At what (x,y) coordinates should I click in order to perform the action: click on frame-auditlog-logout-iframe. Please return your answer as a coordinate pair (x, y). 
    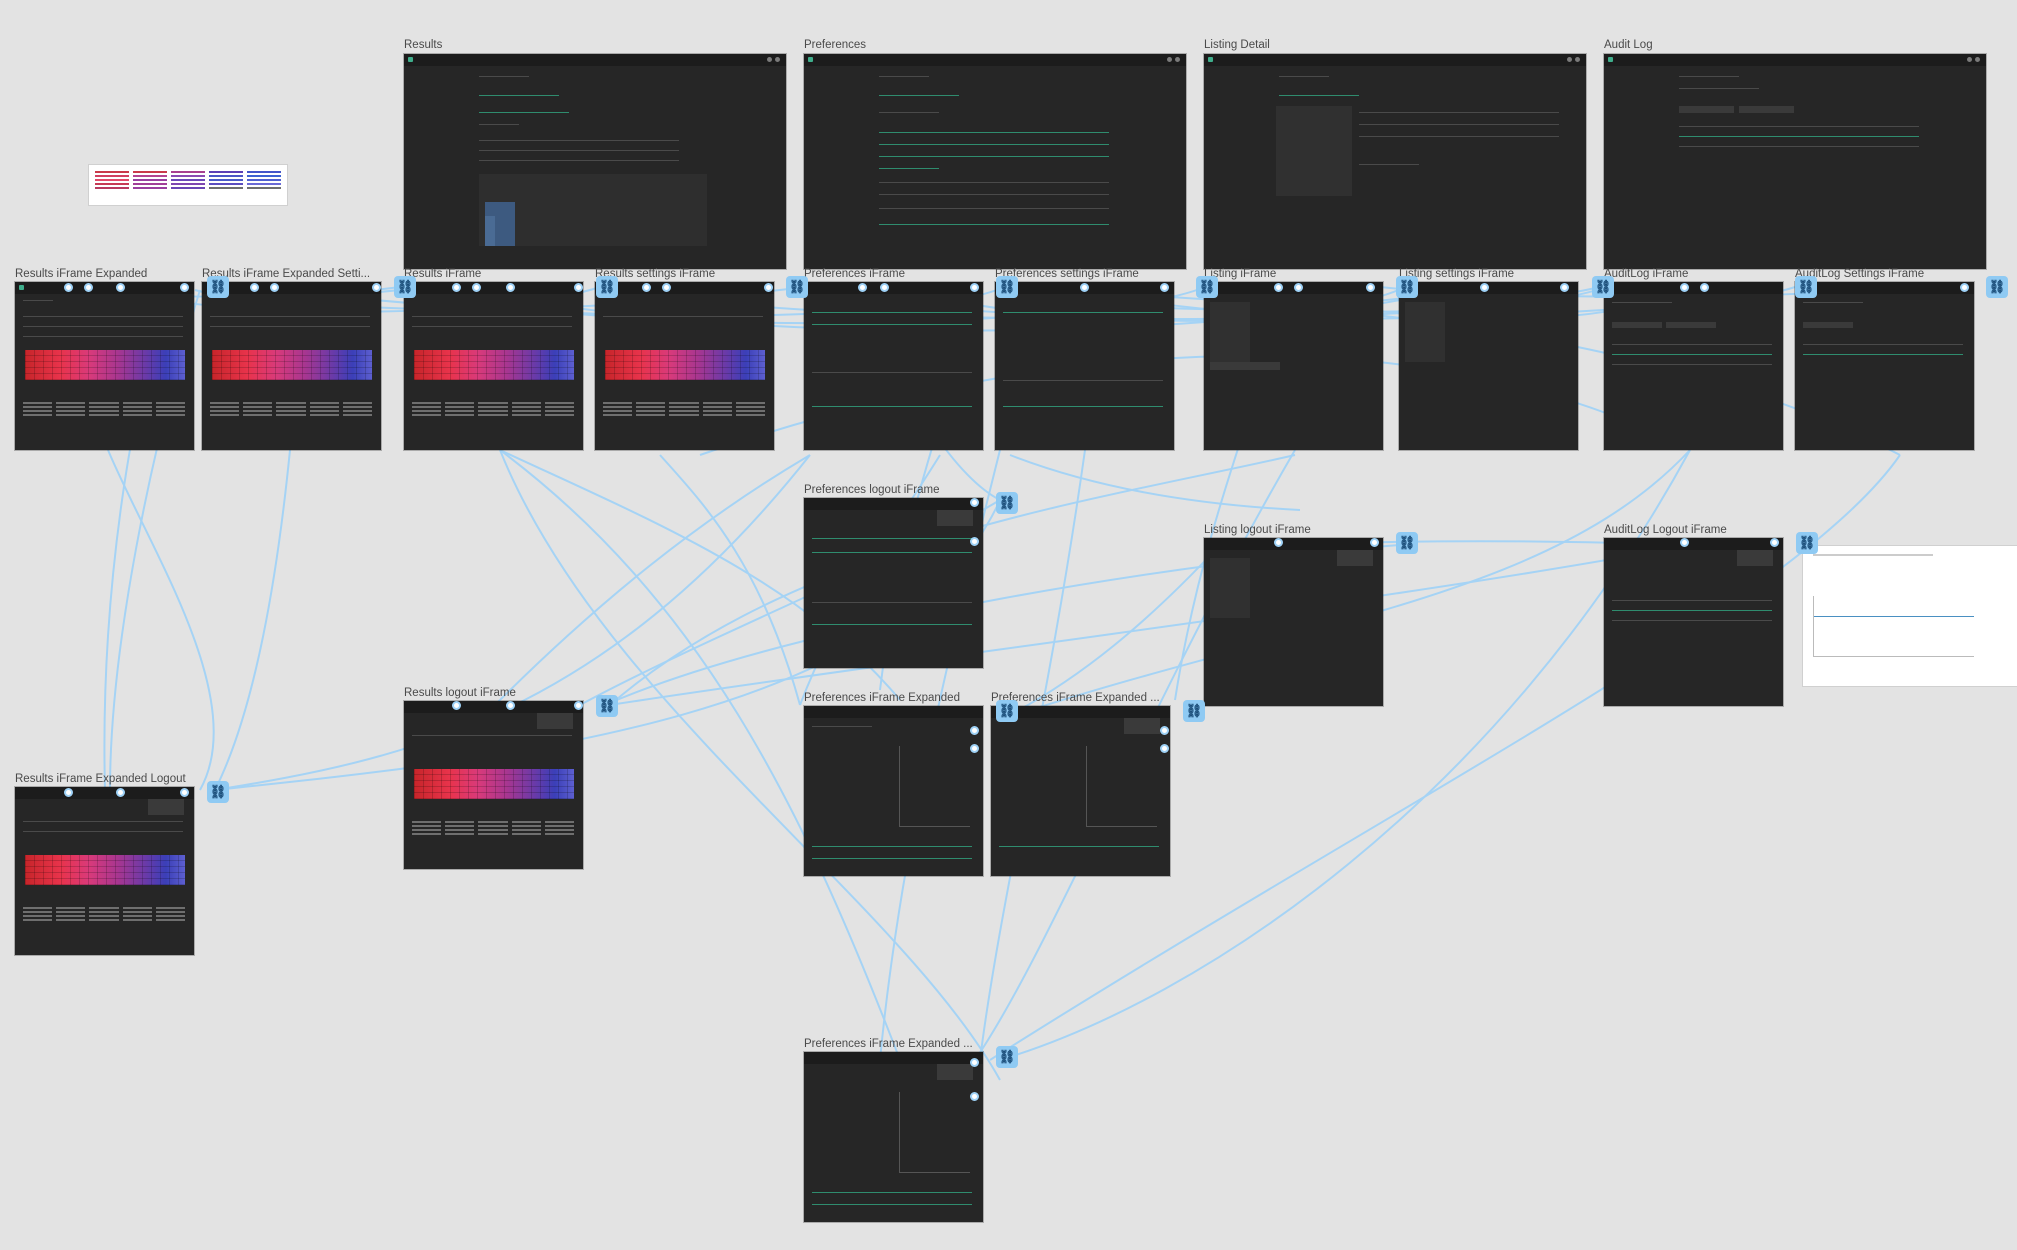
    Looking at the image, I should click on (1693, 622).